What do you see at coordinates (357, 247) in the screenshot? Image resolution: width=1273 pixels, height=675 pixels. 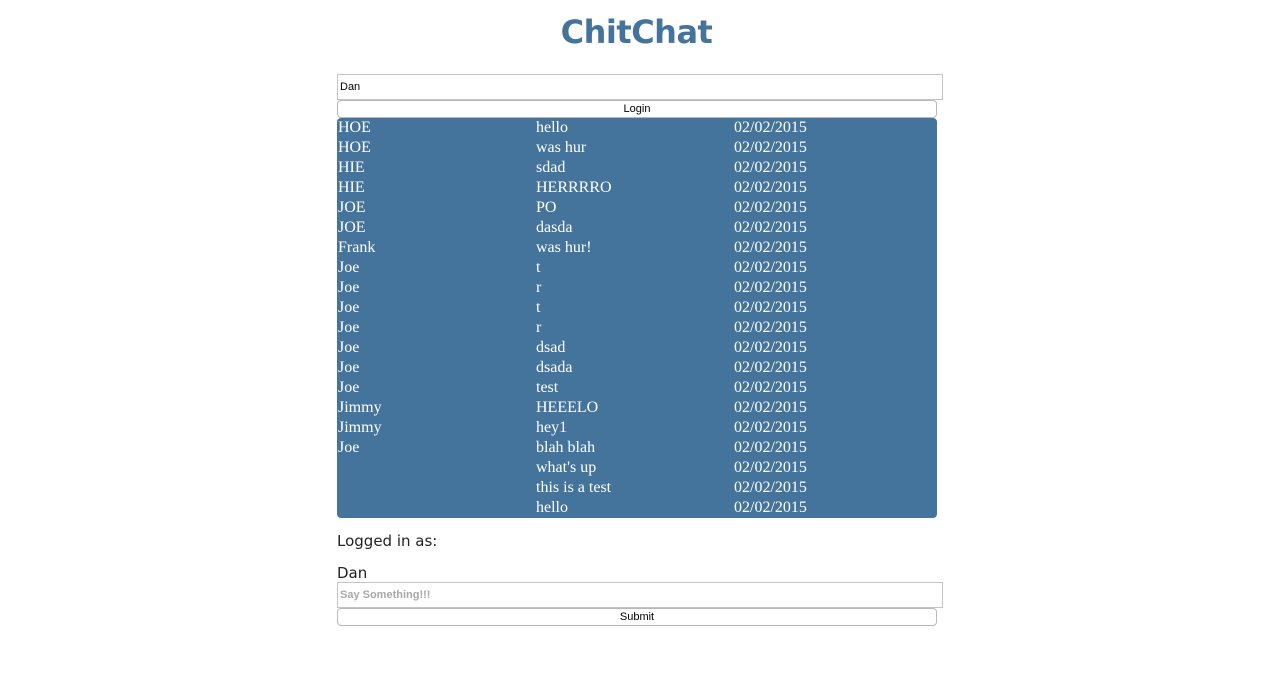 I see `message-user: Frank` at bounding box center [357, 247].